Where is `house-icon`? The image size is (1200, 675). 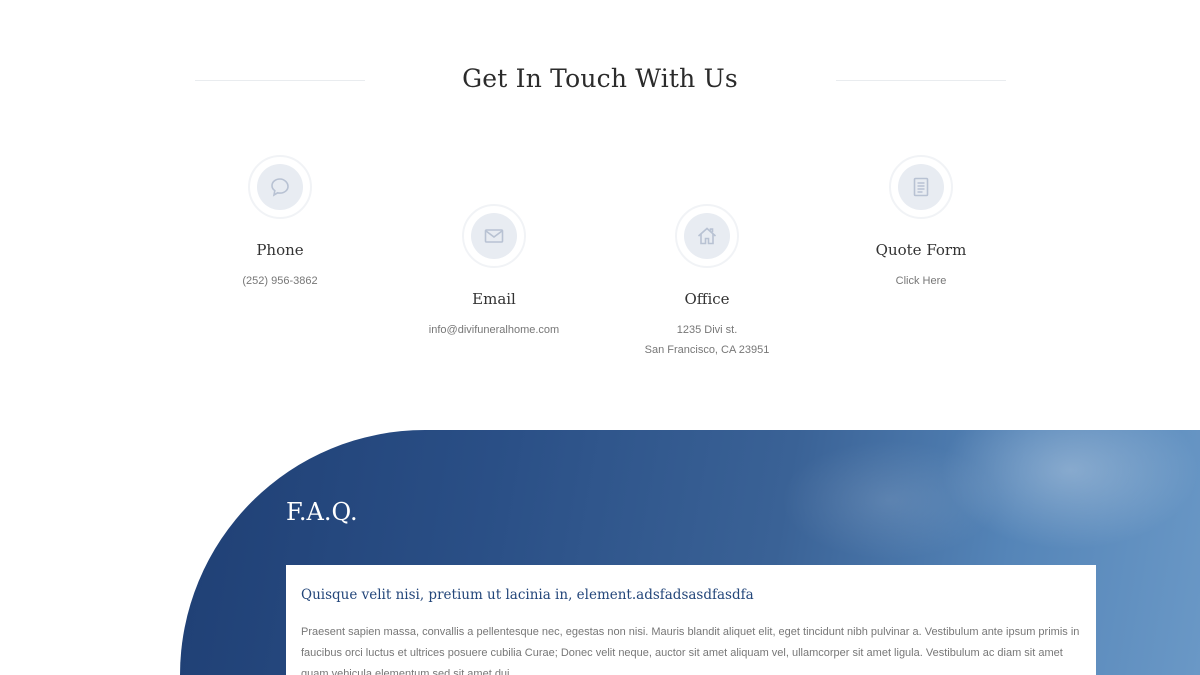 house-icon is located at coordinates (707, 236).